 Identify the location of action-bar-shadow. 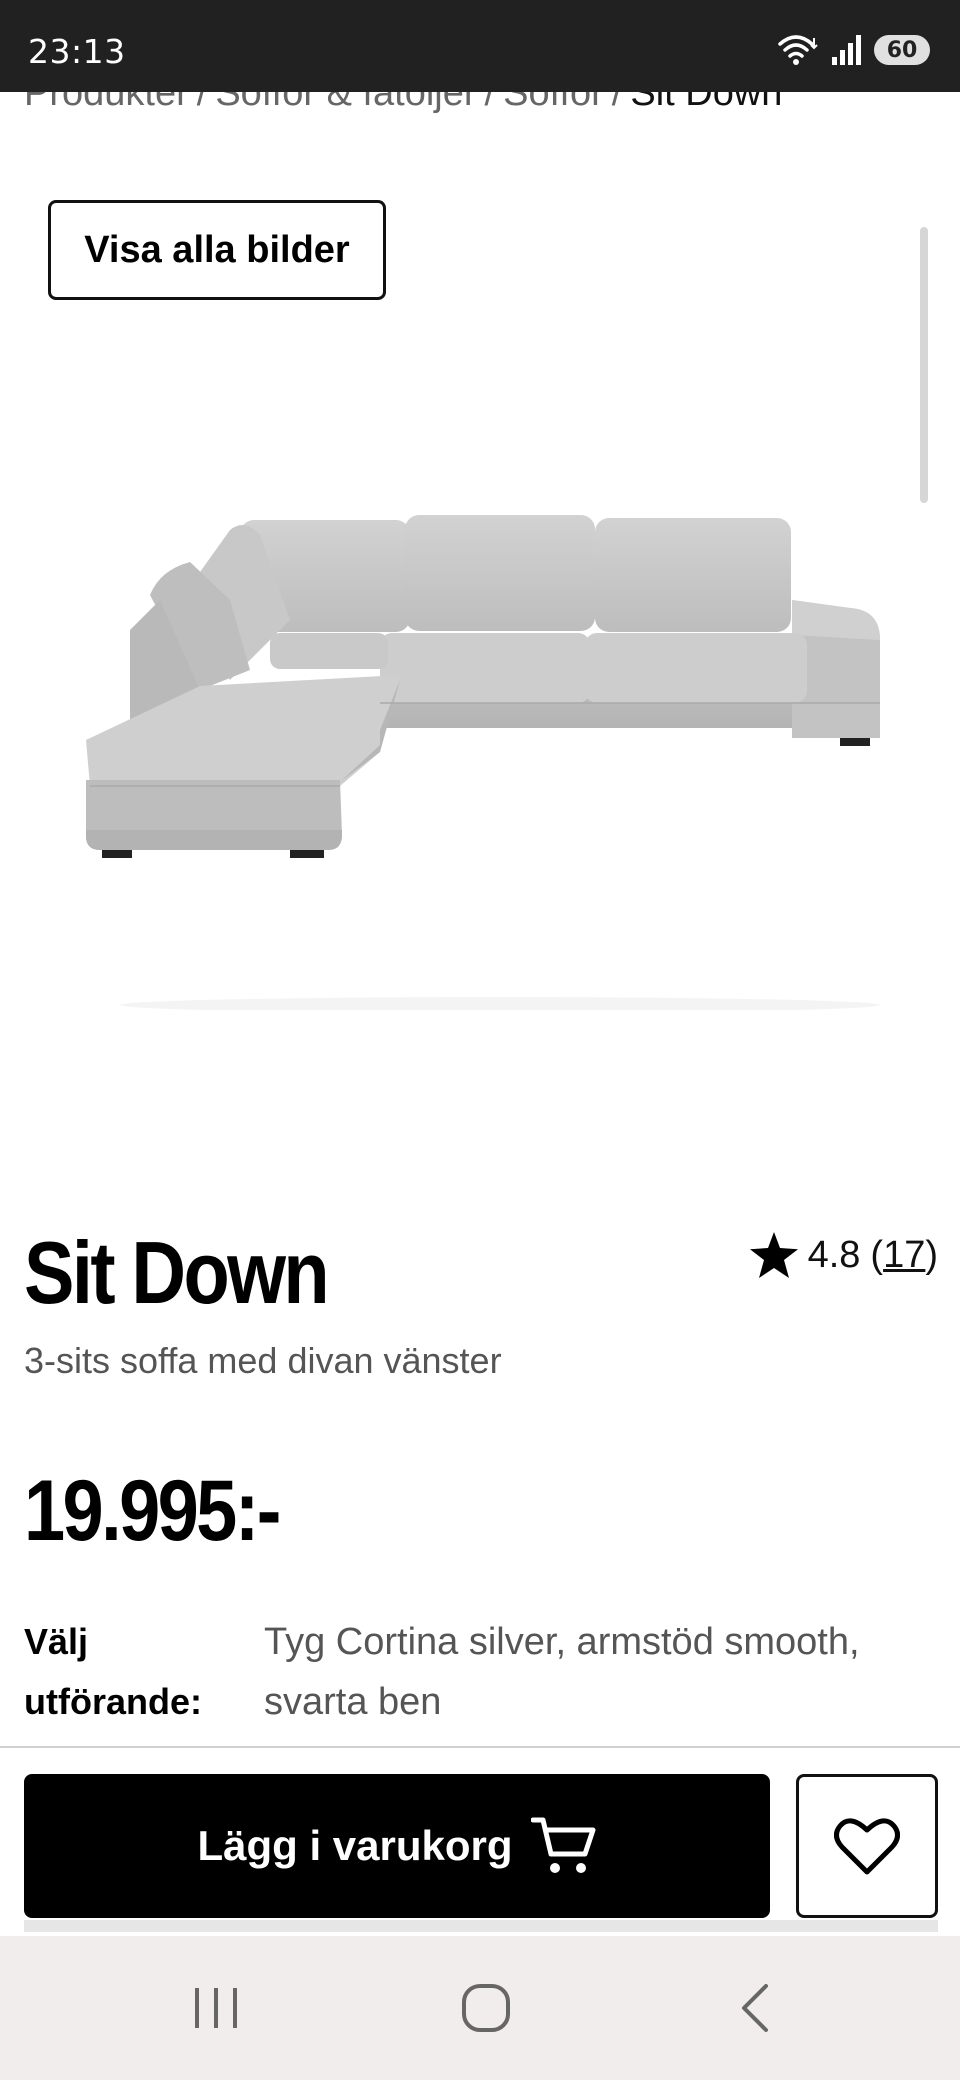
(481, 1926).